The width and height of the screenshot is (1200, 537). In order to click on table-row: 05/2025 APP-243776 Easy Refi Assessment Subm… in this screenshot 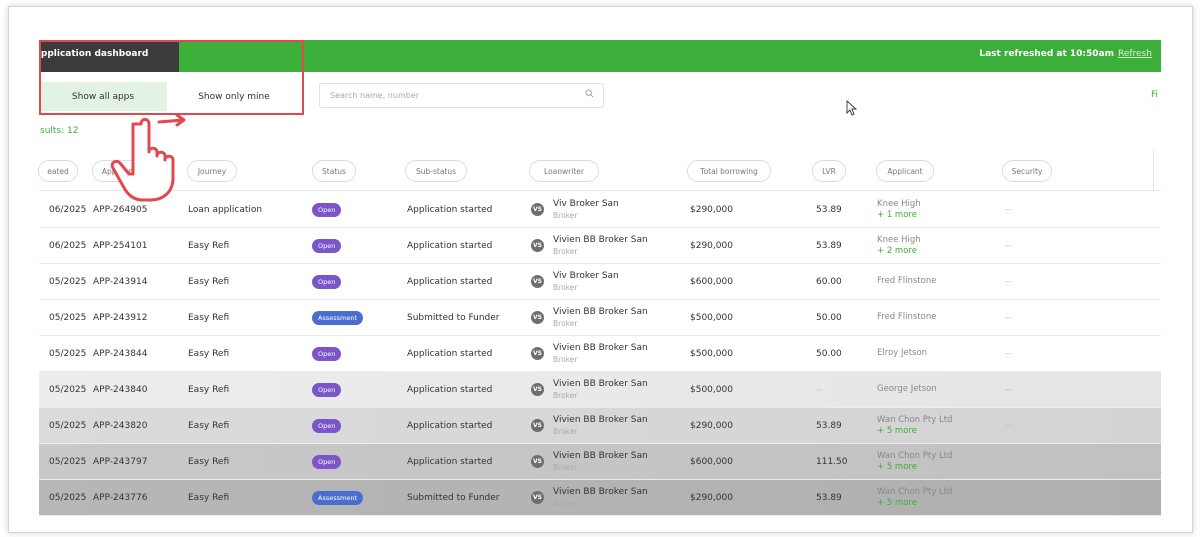, I will do `click(600, 498)`.